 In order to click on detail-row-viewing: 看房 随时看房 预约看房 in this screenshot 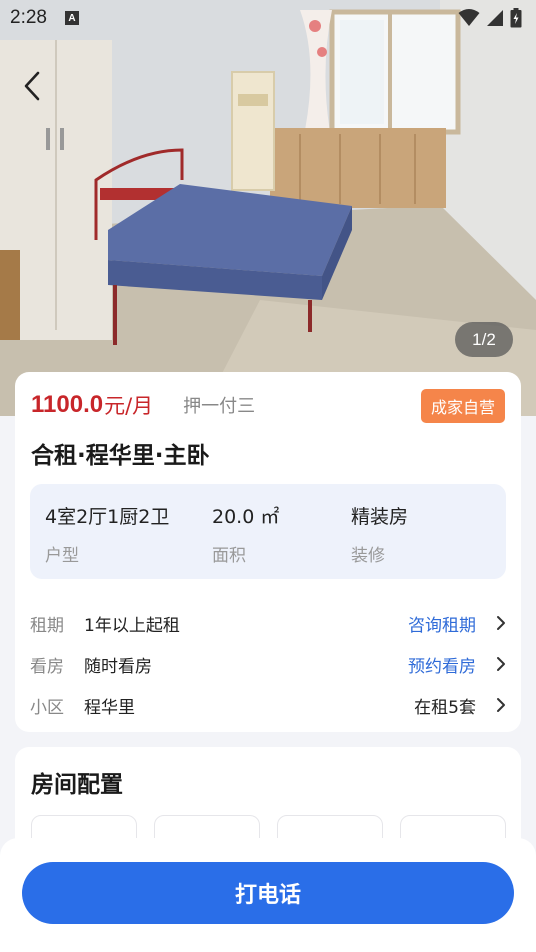, I will do `click(268, 664)`.